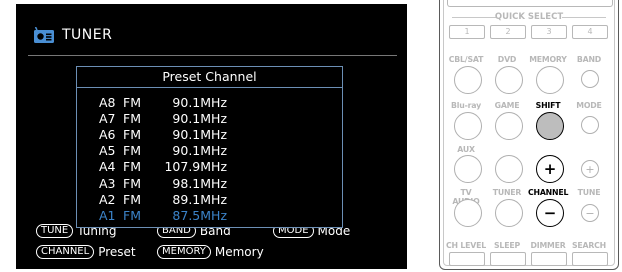 Image resolution: width=622 pixels, height=272 pixels. What do you see at coordinates (107, 215) in the screenshot?
I see `preset-number: A1` at bounding box center [107, 215].